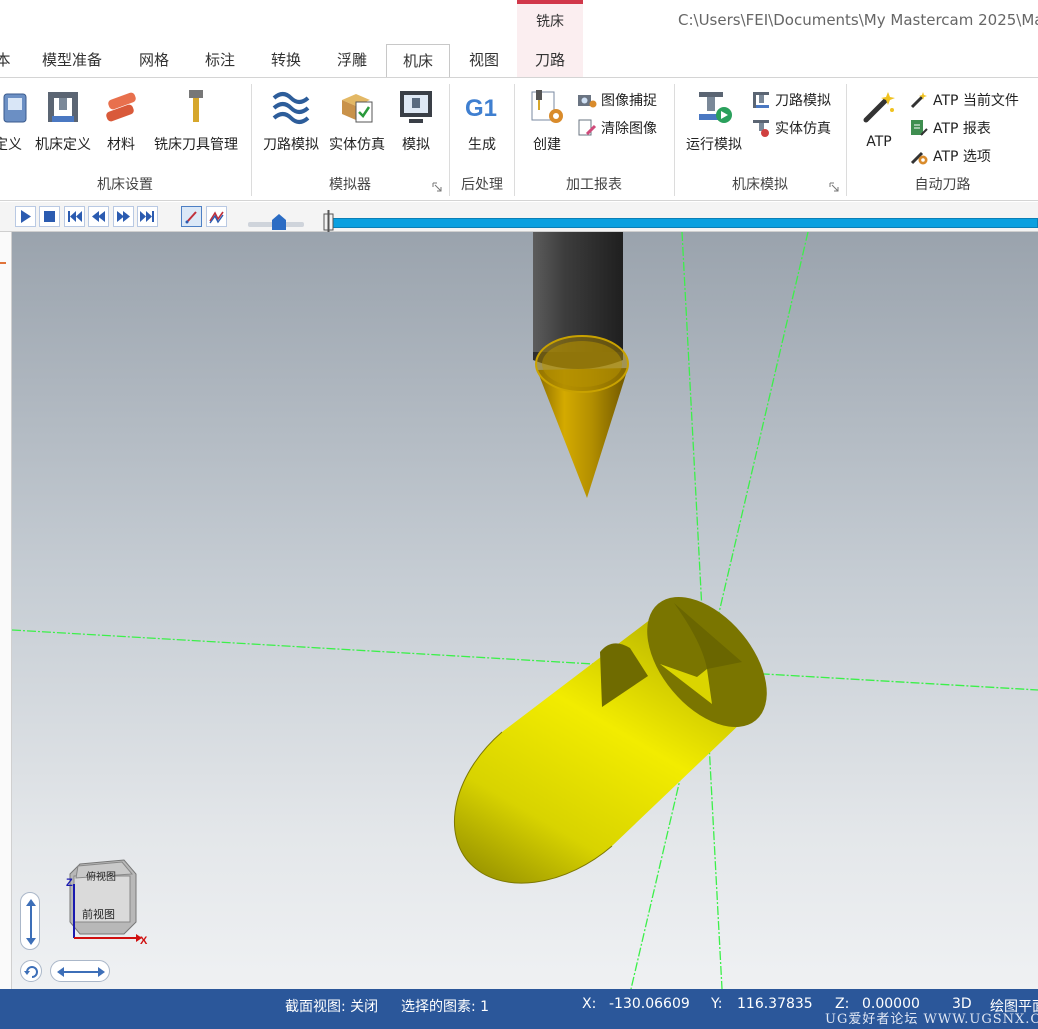 Image resolution: width=1038 pixels, height=1029 pixels. I want to click on group-title-report: 加工报表, so click(594, 185).